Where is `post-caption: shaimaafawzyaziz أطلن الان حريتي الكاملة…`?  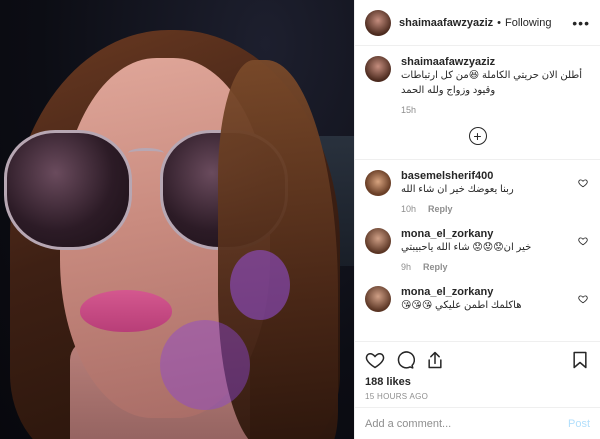 post-caption: shaimaafawzyaziz أطلن الان حريتي الكاملة… is located at coordinates (477, 85).